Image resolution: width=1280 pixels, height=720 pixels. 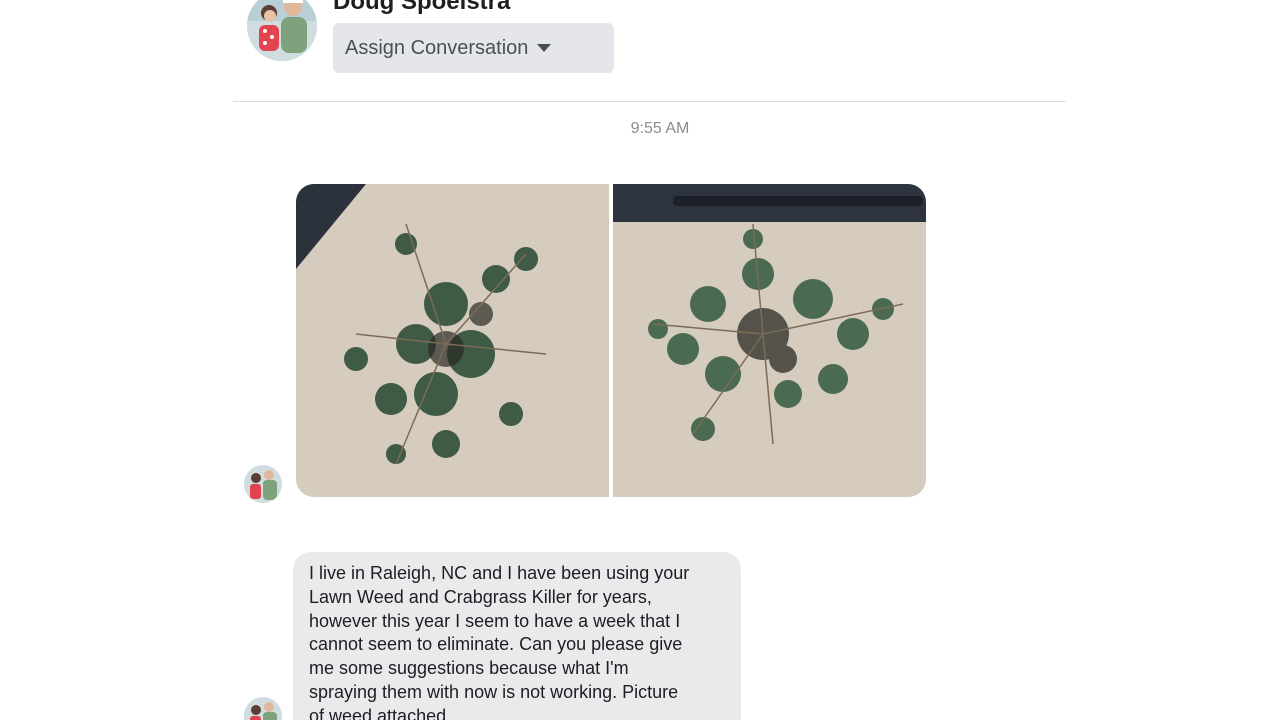 I want to click on assign-conversation-button: Assign Conversation, so click(x=473, y=48).